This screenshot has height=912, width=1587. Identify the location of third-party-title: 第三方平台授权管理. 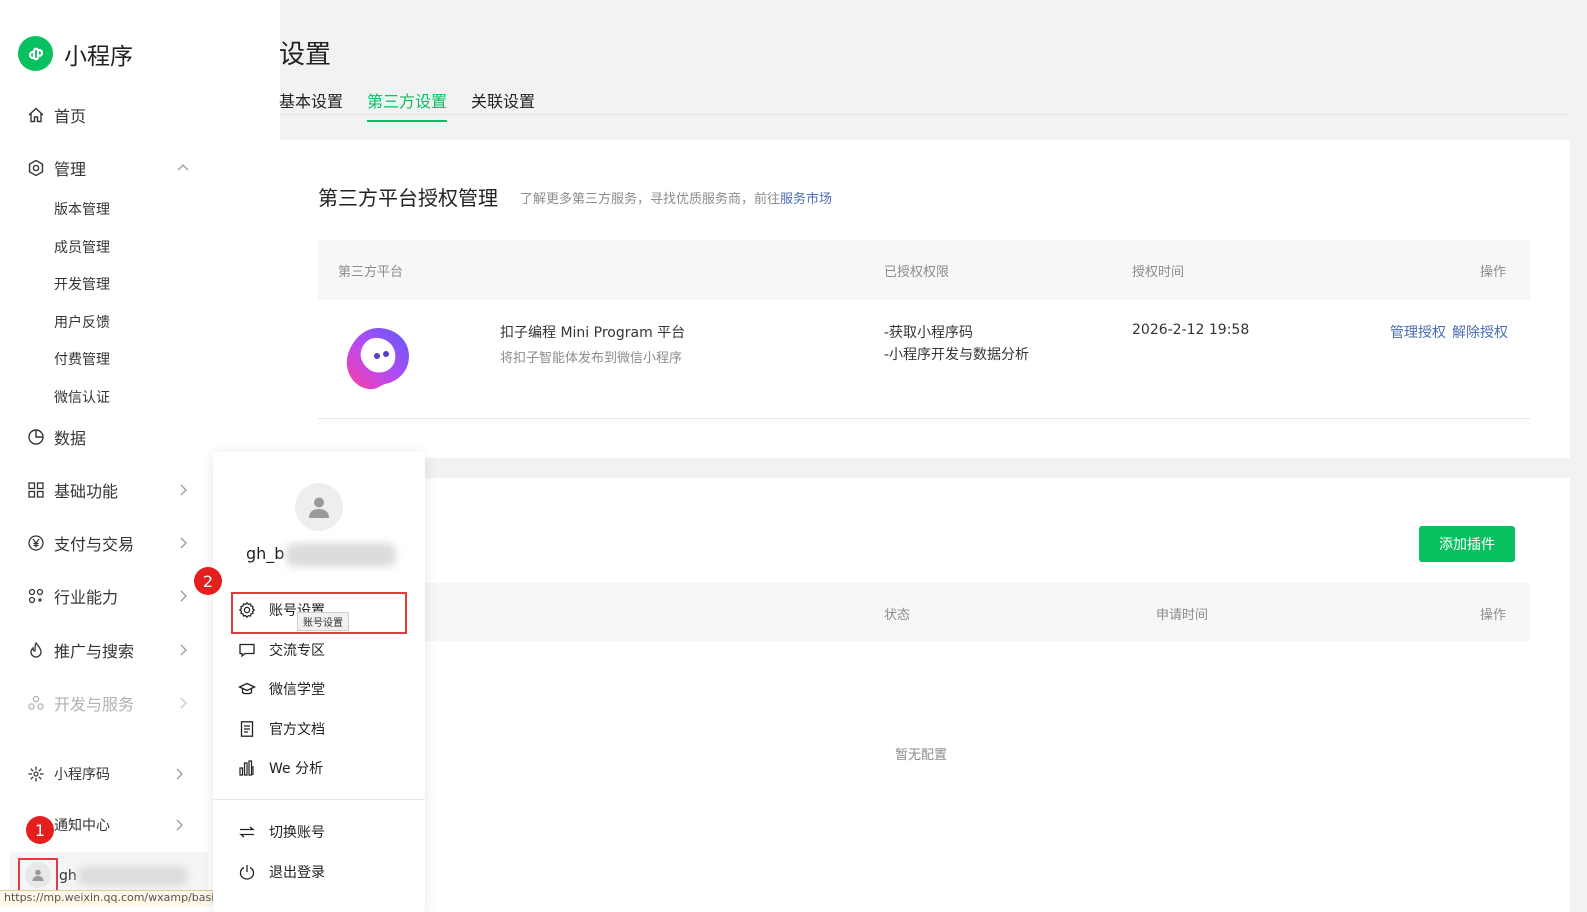
(408, 198).